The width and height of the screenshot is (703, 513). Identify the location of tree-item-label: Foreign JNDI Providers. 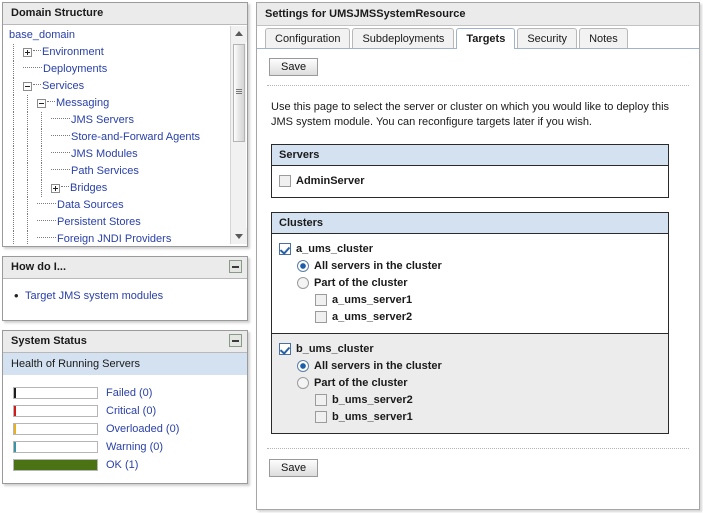
(114, 239).